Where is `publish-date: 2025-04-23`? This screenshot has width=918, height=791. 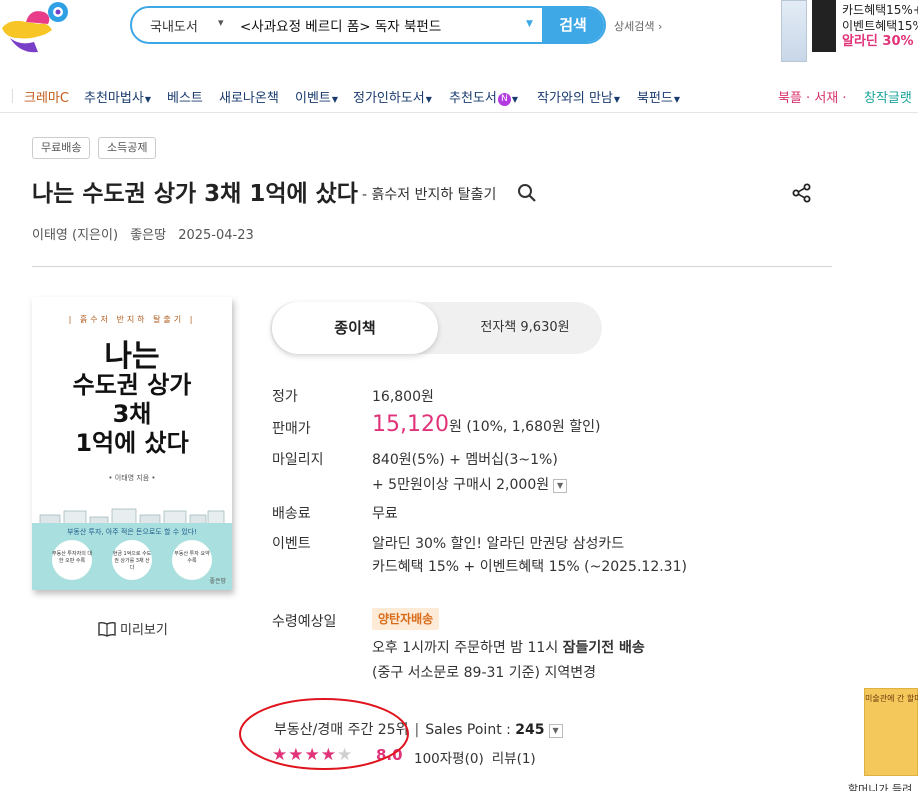
publish-date: 2025-04-23 is located at coordinates (216, 235).